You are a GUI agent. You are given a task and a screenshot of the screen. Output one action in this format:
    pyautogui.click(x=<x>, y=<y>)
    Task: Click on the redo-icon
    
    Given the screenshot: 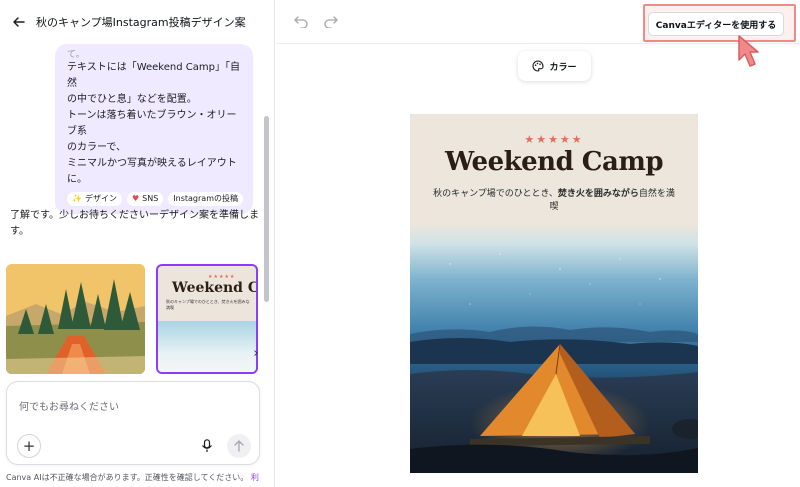 What is the action you would take?
    pyautogui.click(x=331, y=22)
    